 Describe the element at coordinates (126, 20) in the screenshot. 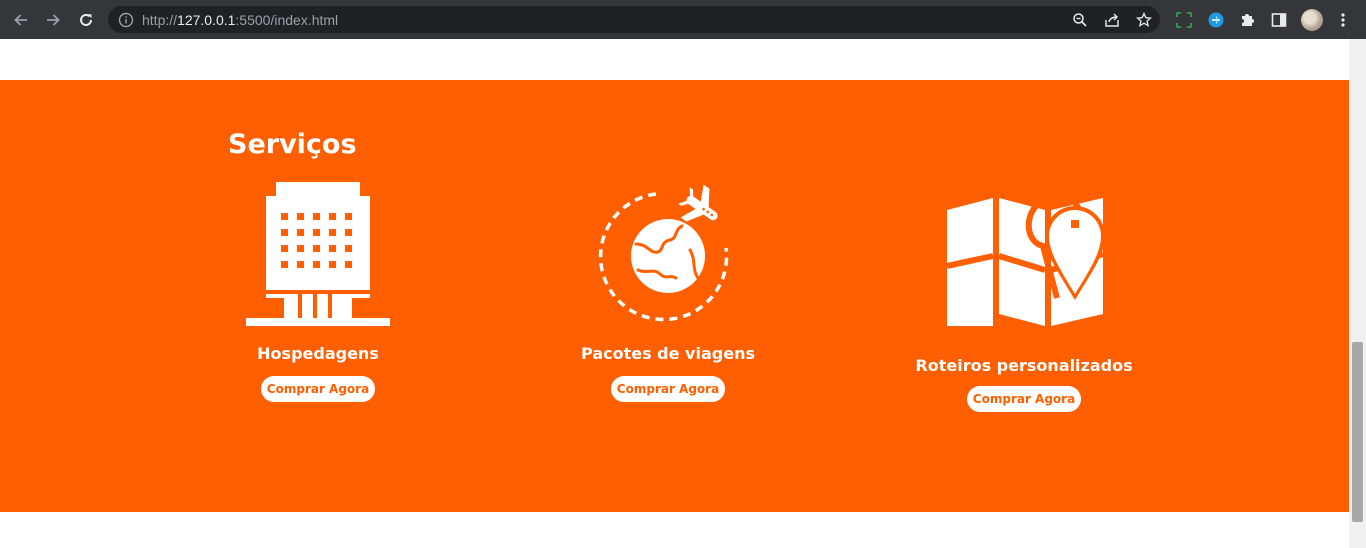

I see `site-info-icon` at that location.